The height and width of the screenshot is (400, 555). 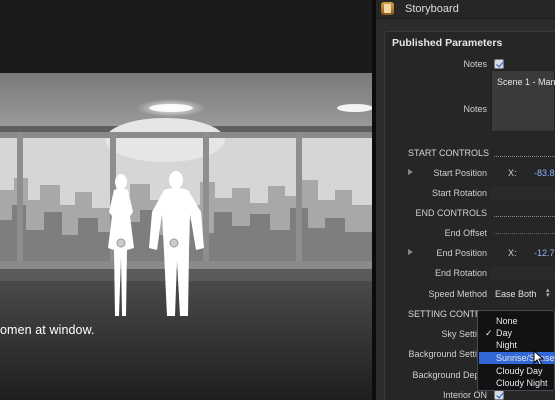 What do you see at coordinates (517, 333) in the screenshot?
I see `menu-item-day: ✓ Day` at bounding box center [517, 333].